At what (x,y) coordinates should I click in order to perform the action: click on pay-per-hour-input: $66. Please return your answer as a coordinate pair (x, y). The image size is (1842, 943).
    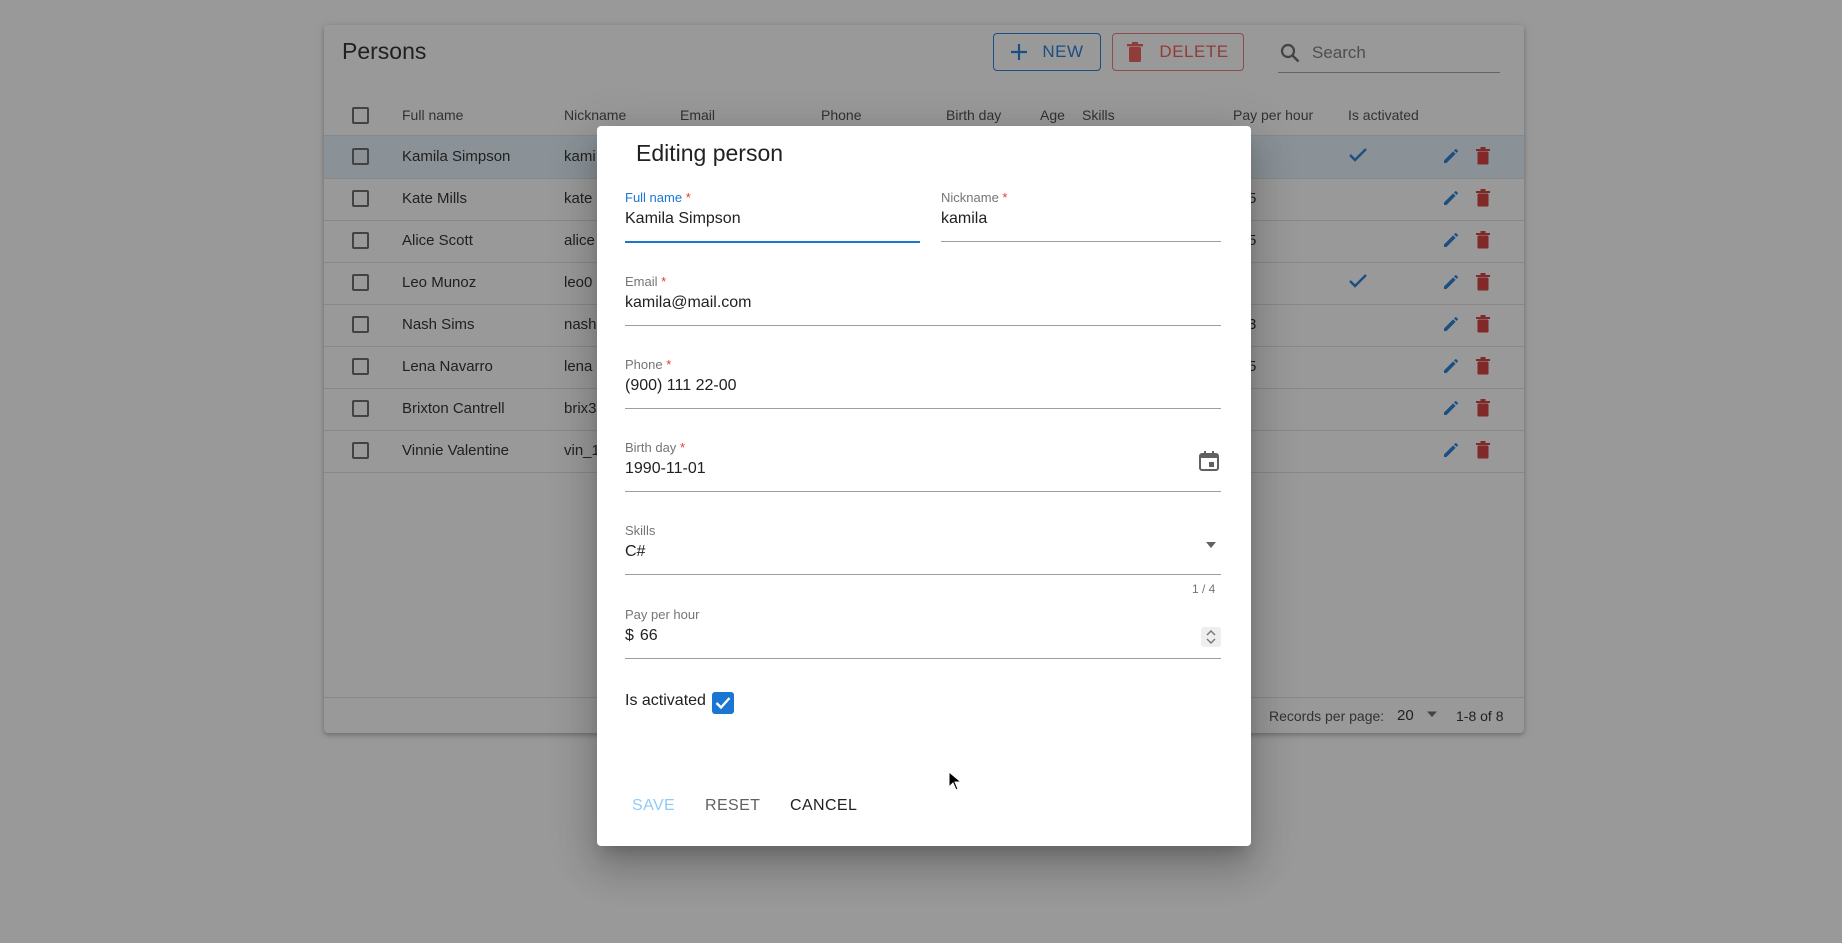
    Looking at the image, I should click on (641, 636).